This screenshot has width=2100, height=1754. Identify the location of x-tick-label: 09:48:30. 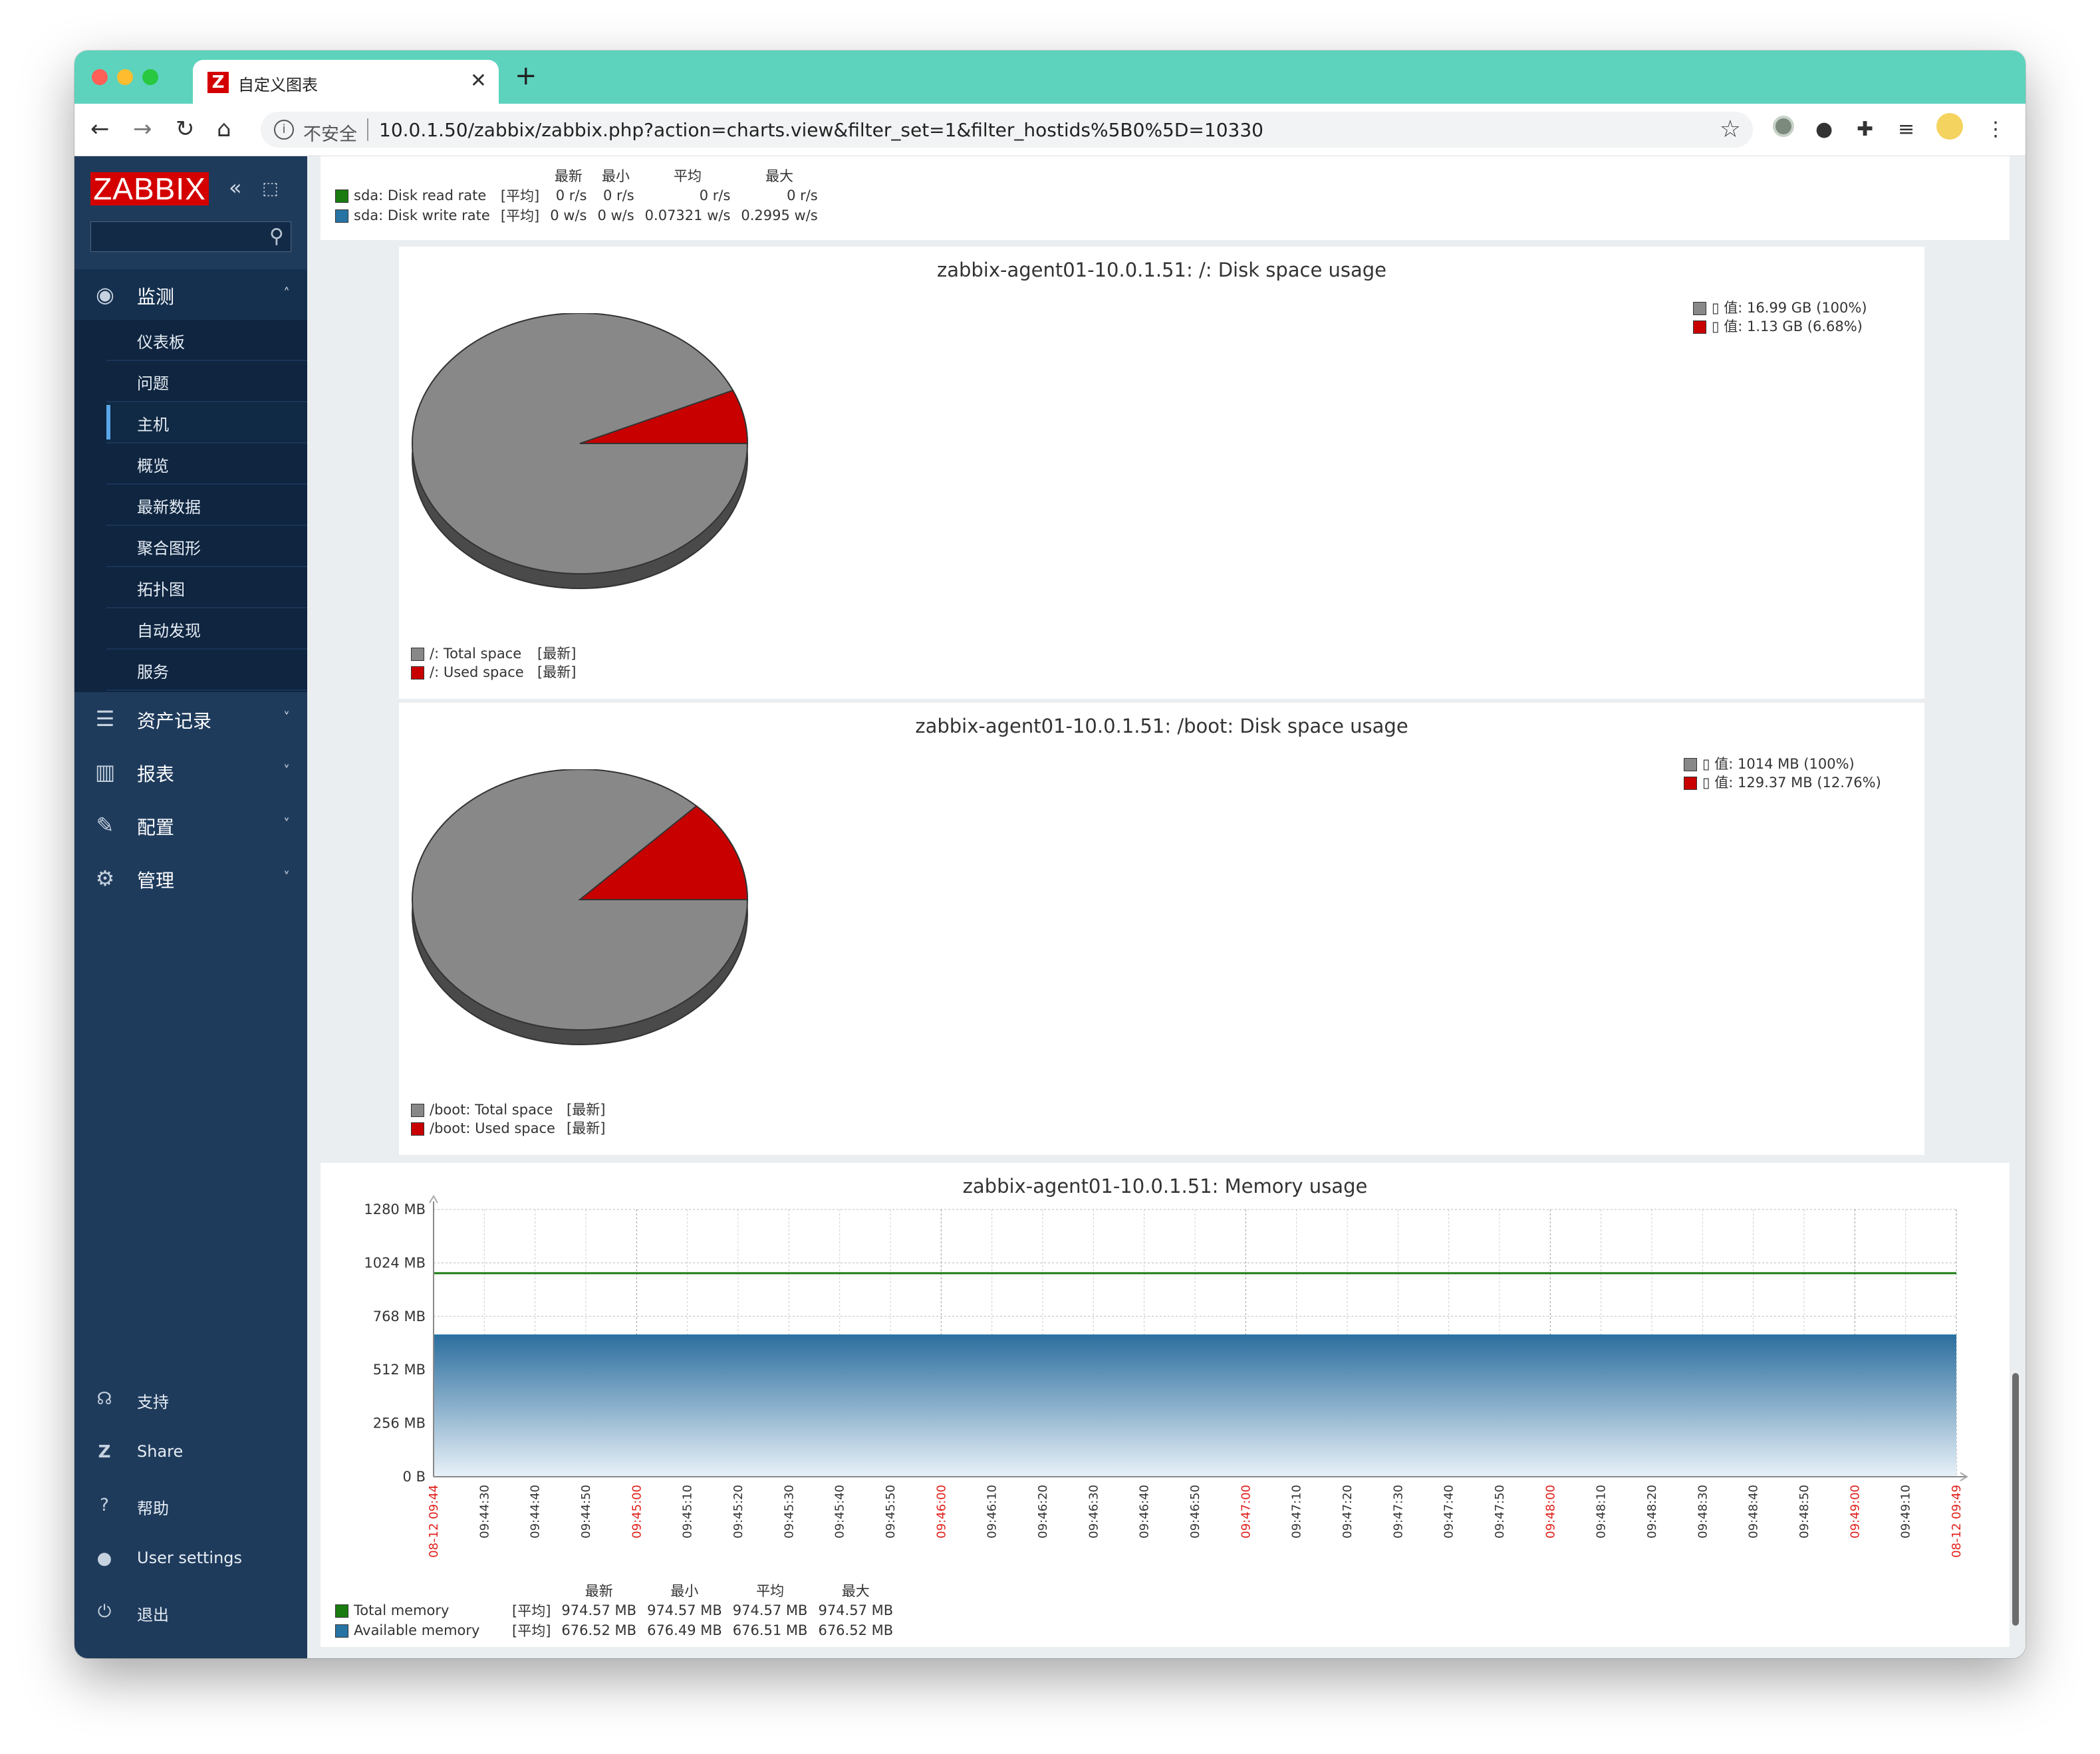
(1703, 1512).